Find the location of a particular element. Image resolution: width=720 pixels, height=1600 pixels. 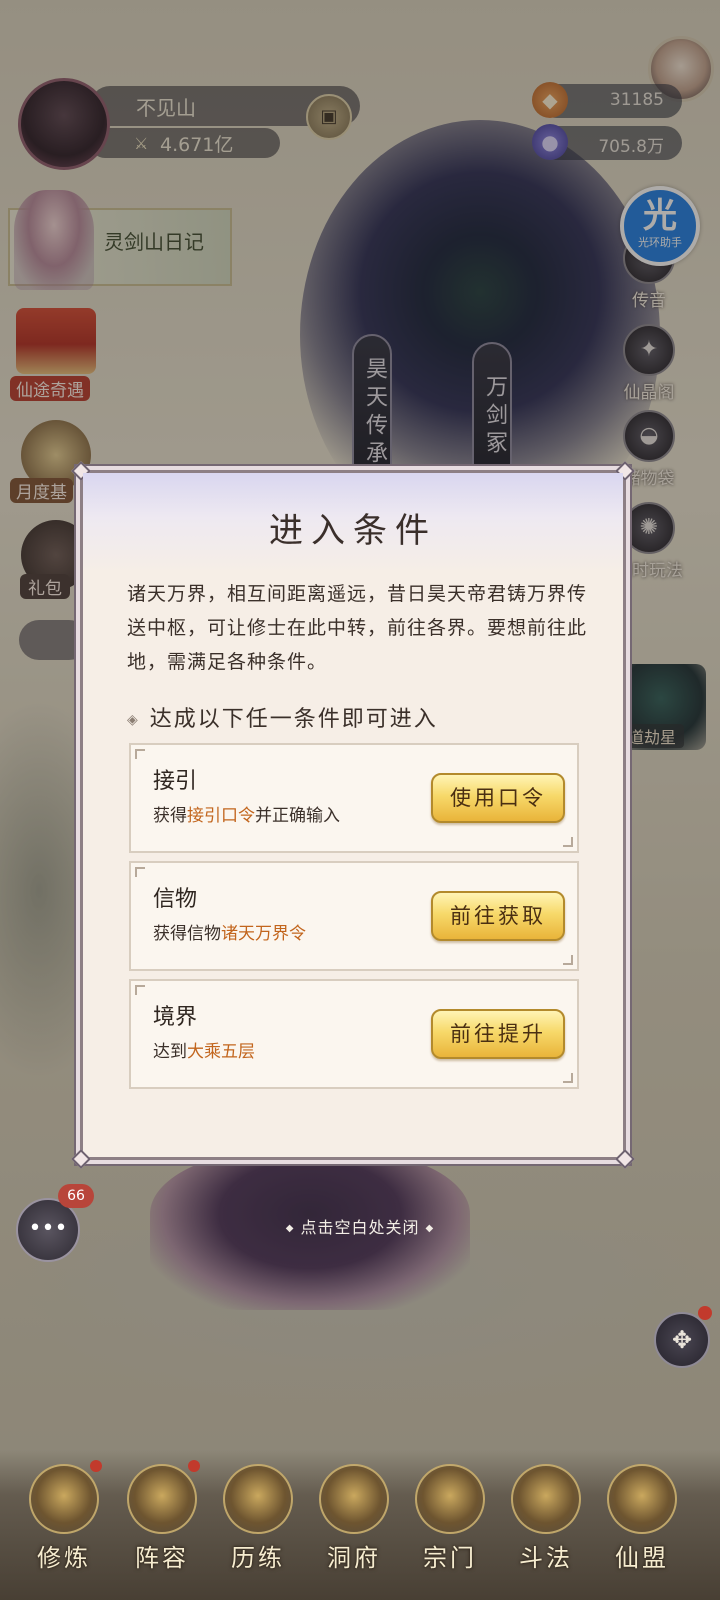

condition-text: 获得接引口令并正确输入 is located at coordinates (246, 813).